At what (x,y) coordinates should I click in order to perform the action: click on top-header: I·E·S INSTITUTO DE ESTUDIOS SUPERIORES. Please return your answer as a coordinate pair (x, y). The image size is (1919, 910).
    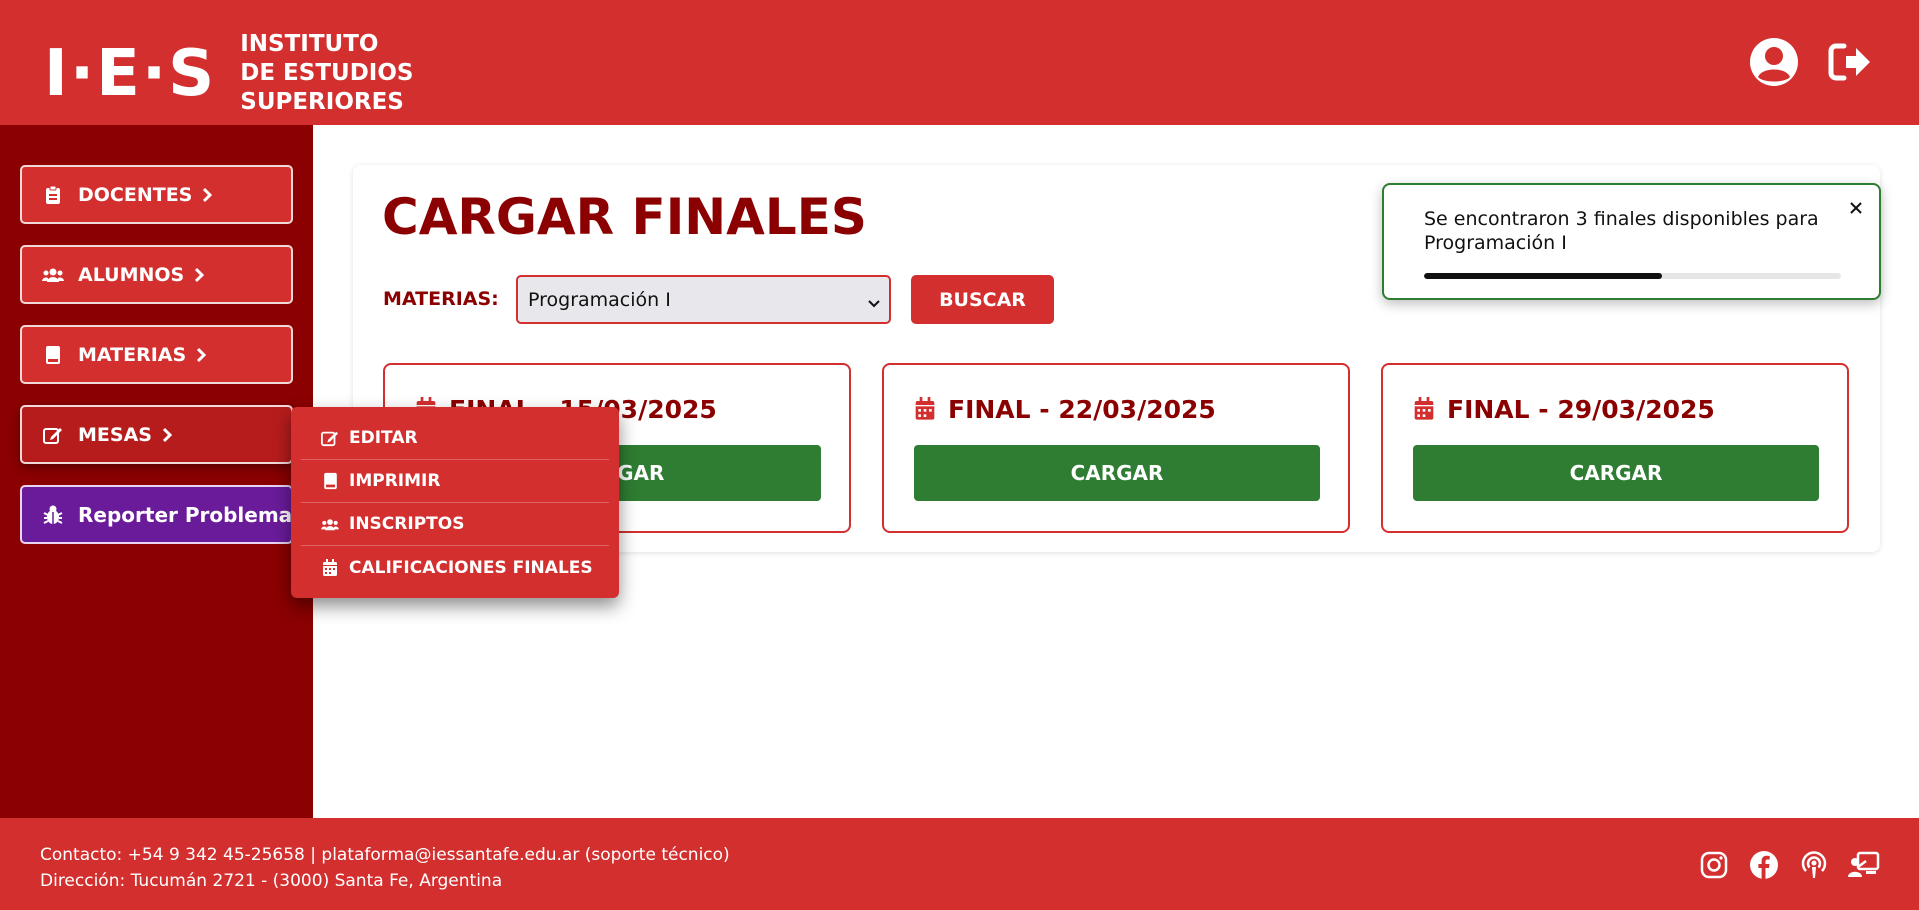
    Looking at the image, I should click on (959, 62).